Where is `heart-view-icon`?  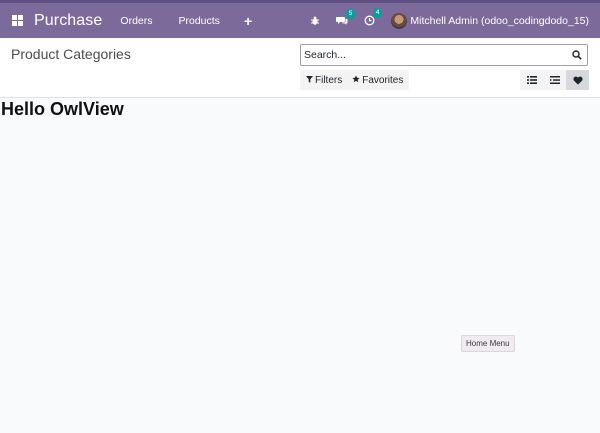 heart-view-icon is located at coordinates (577, 80).